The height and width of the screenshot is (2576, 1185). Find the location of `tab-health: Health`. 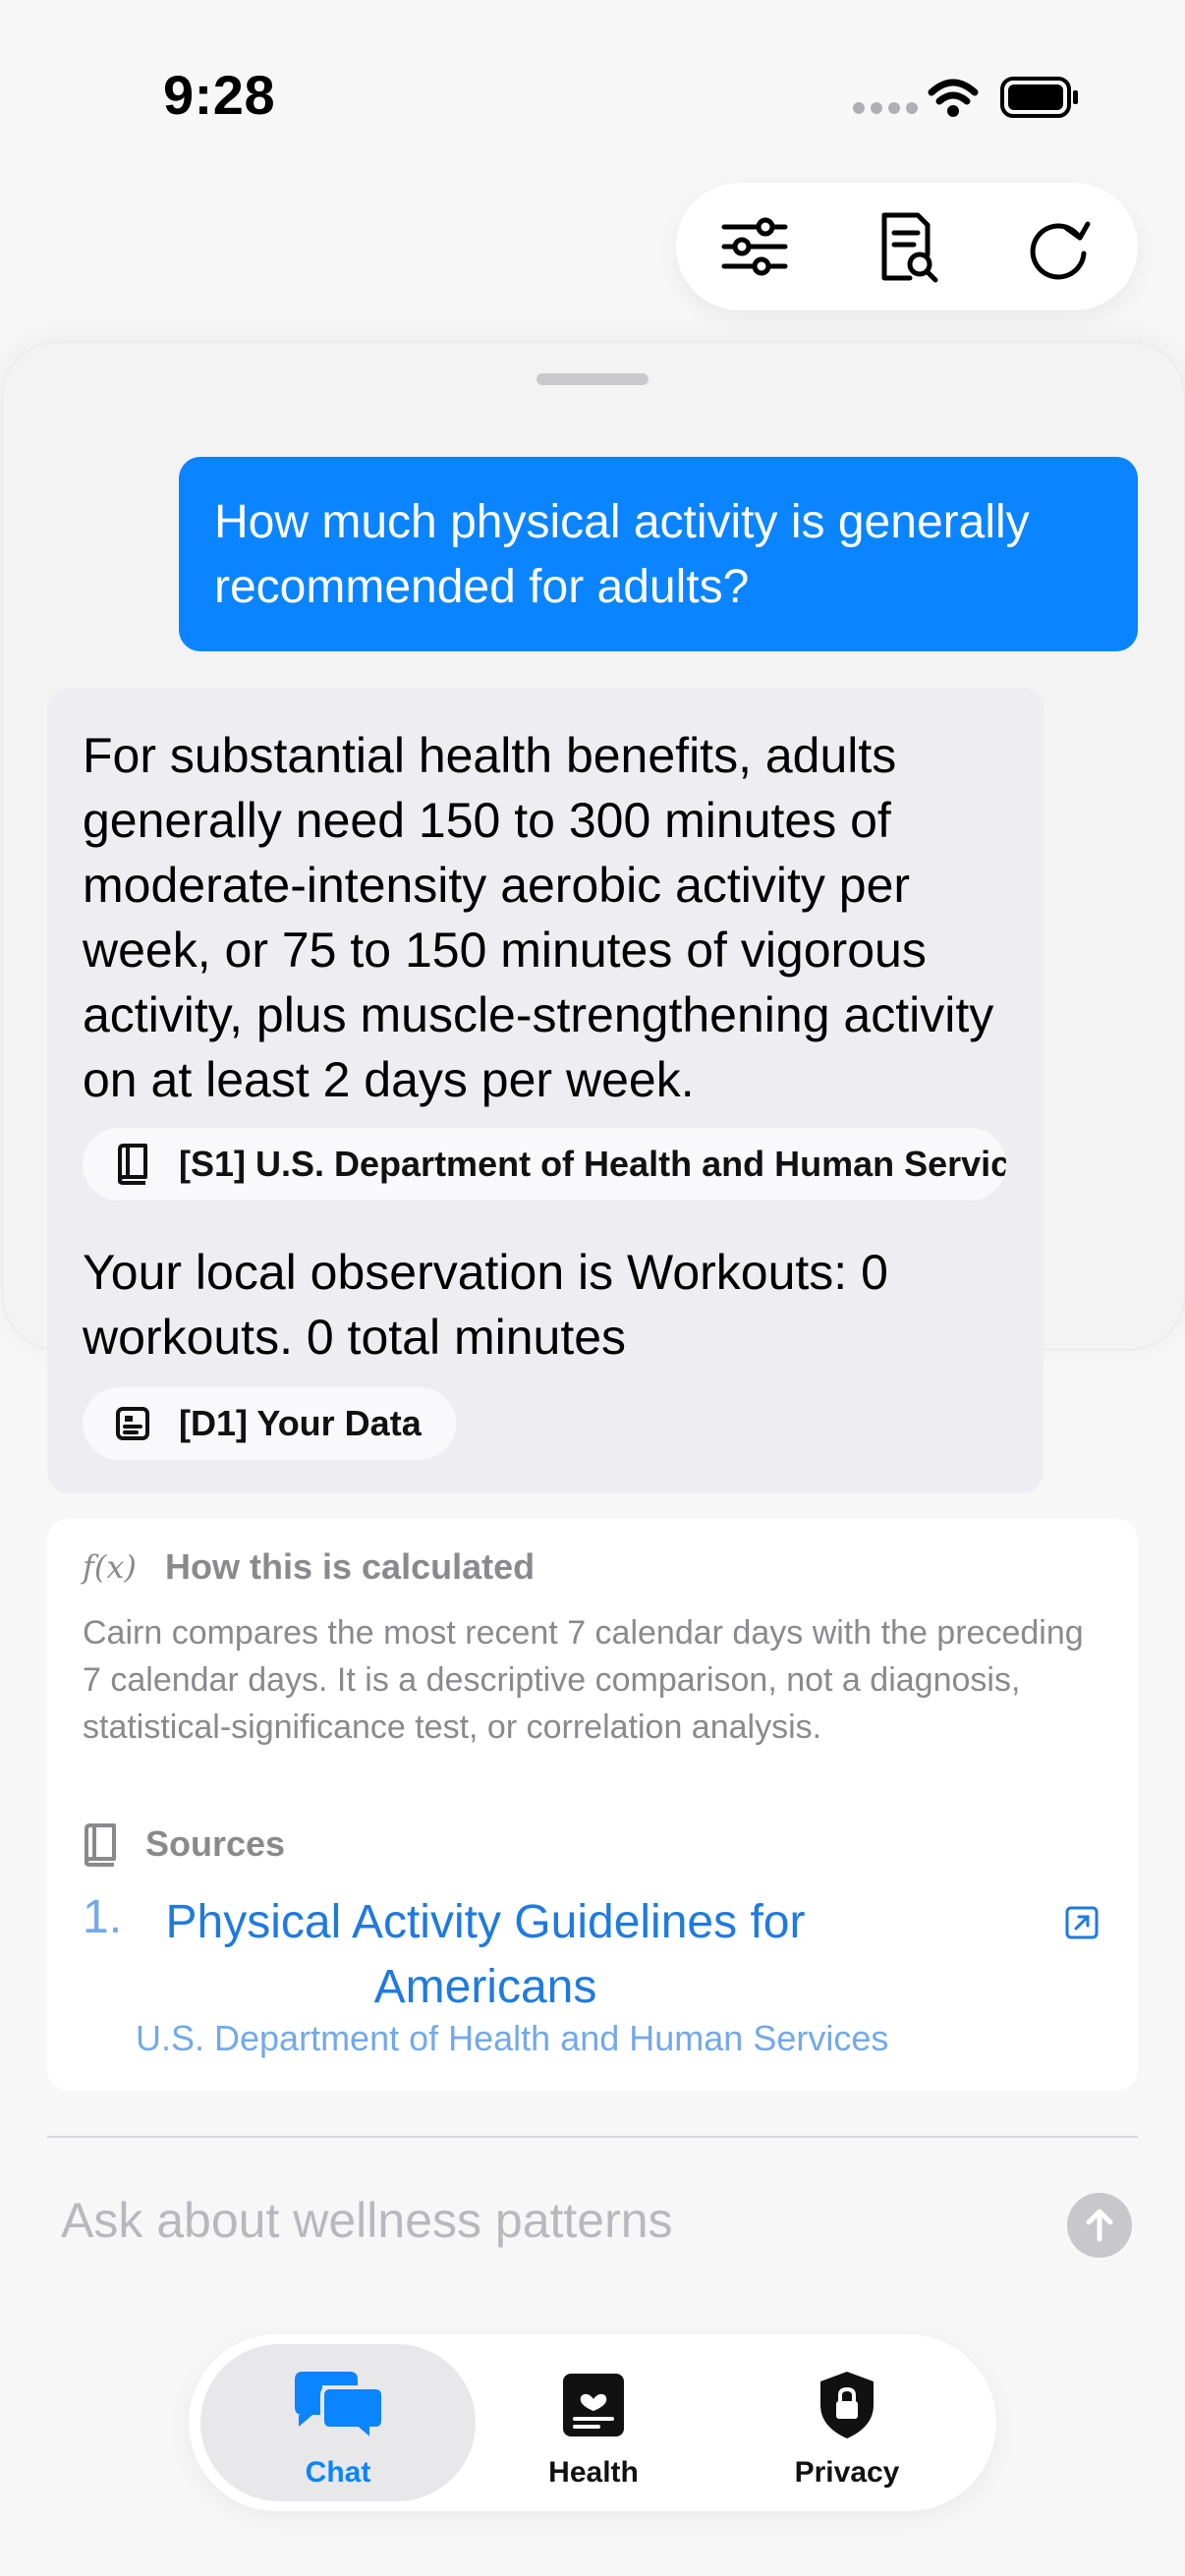

tab-health: Health is located at coordinates (594, 2422).